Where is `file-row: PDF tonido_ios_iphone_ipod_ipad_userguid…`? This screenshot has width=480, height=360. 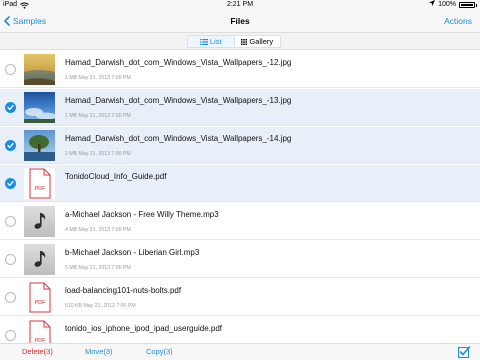
file-row: PDF tonido_ios_iphone_ipod_ipad_userguid… is located at coordinates (240, 330).